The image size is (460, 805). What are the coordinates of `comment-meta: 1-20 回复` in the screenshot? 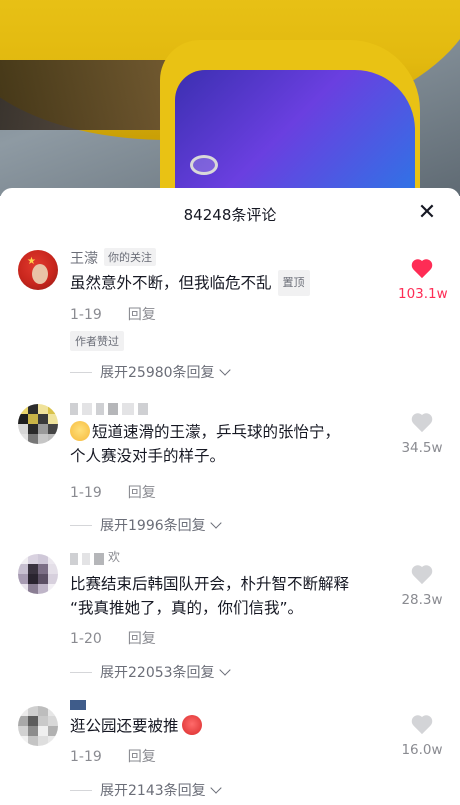 It's located at (113, 638).